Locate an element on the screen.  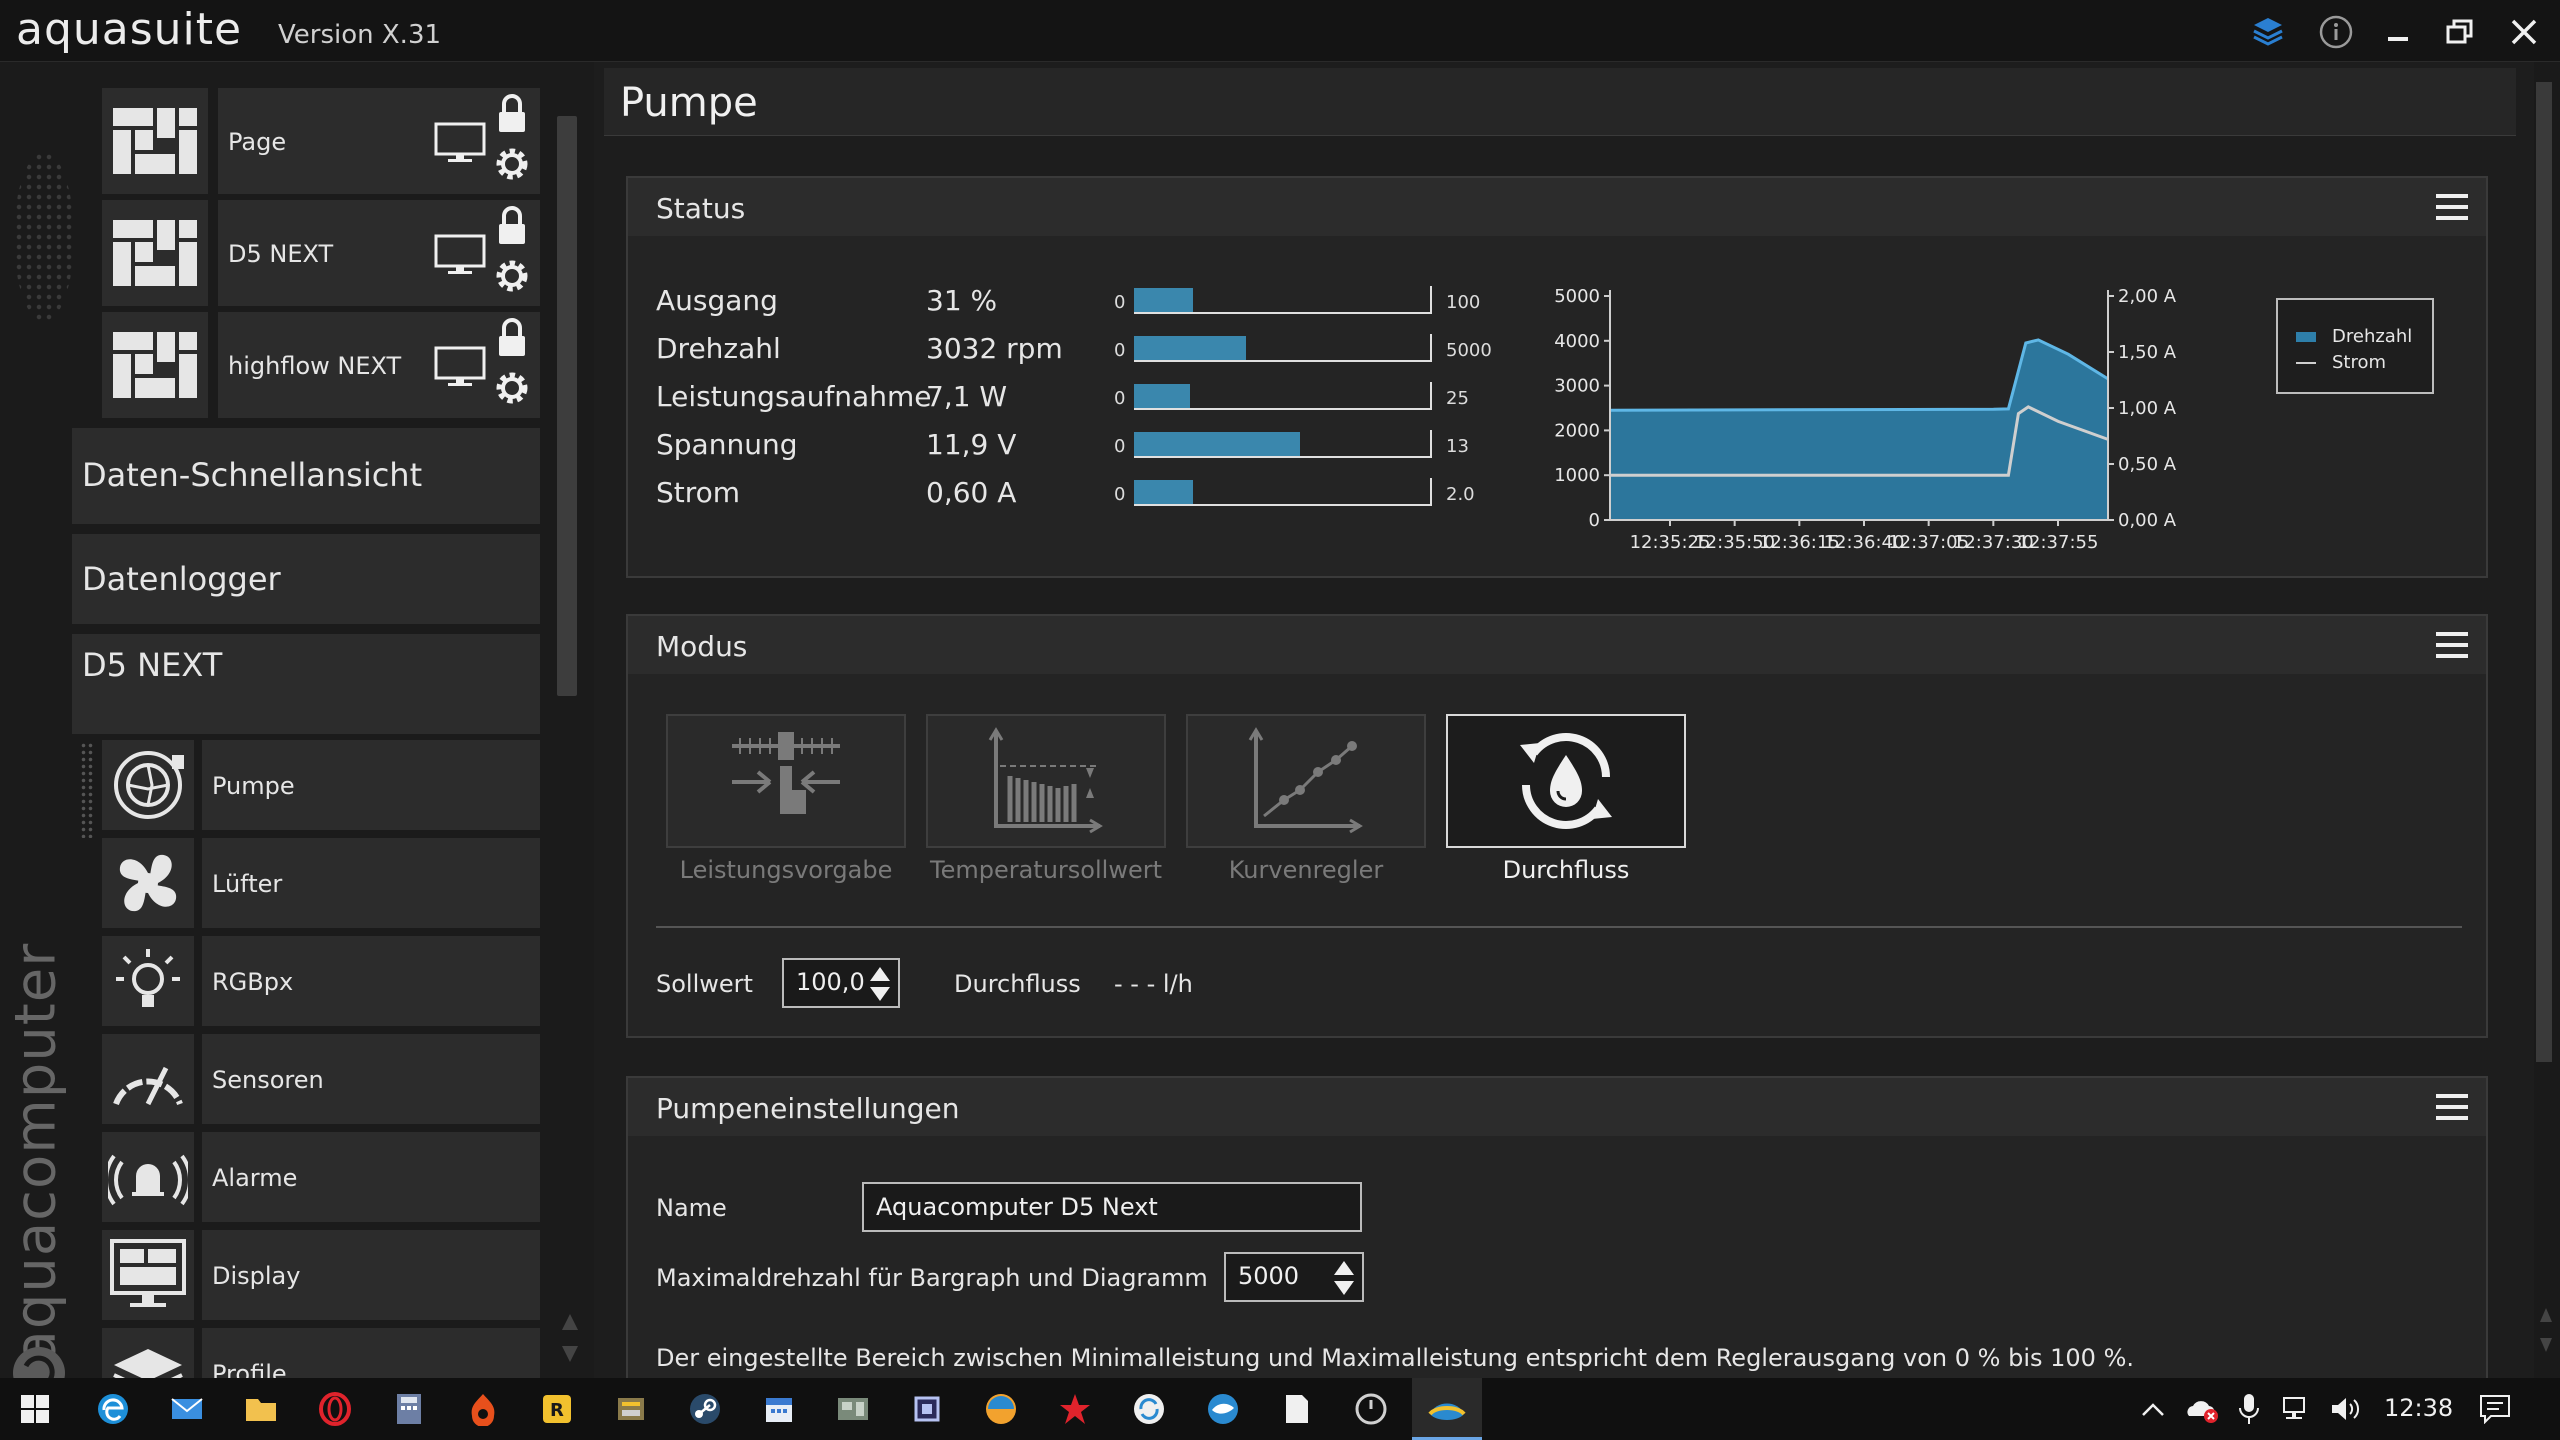
status-value: 31 % is located at coordinates (962, 300).